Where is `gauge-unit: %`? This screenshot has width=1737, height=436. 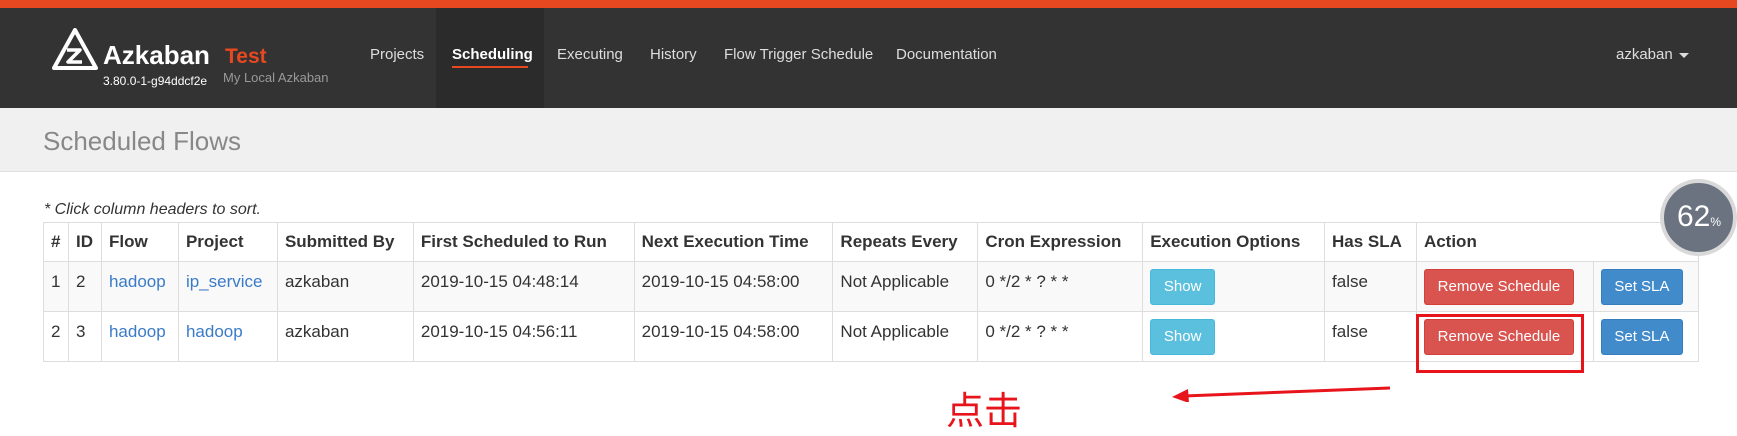
gauge-unit: % is located at coordinates (1716, 222).